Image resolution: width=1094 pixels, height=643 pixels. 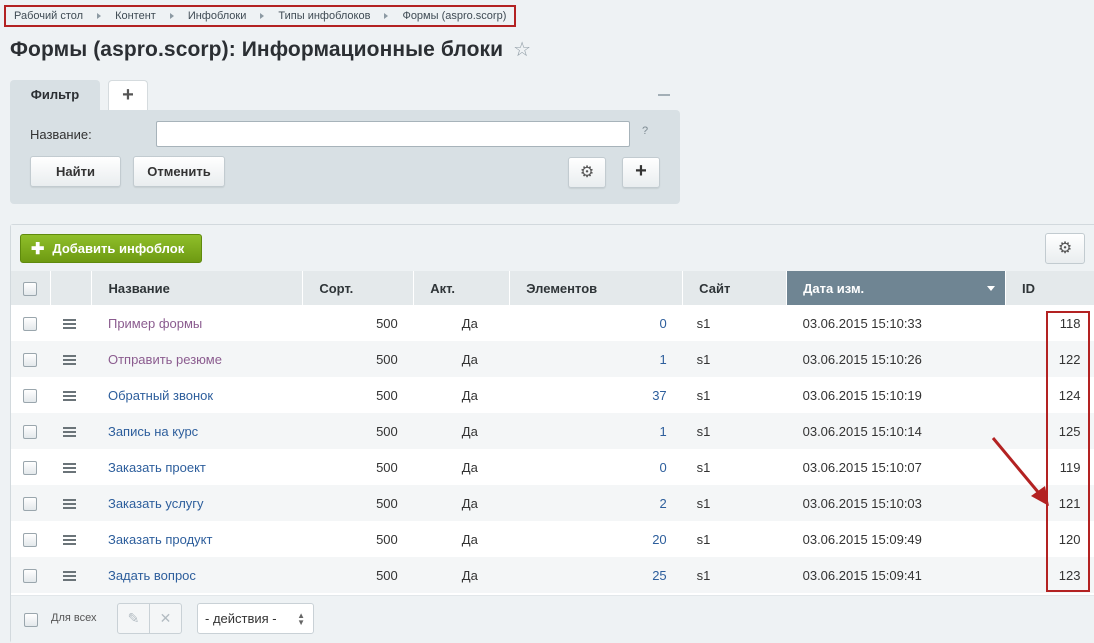 I want to click on name-cell: Обратный звонок, so click(x=197, y=395).